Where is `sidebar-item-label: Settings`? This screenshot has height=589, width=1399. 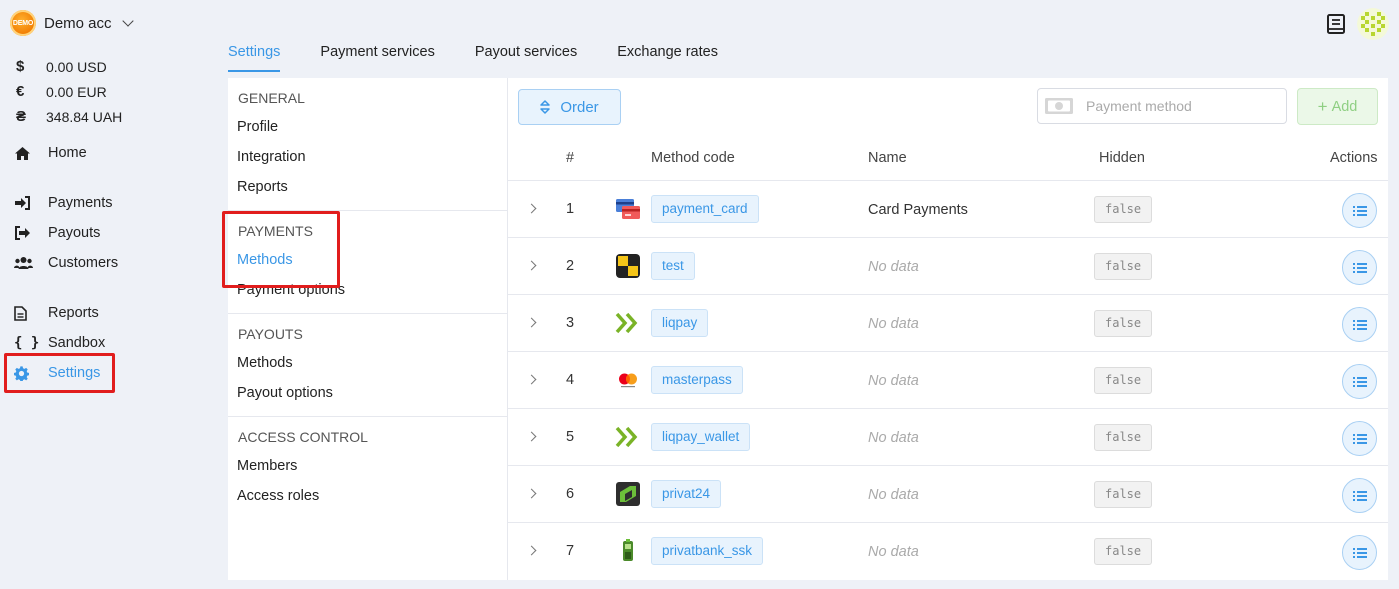 sidebar-item-label: Settings is located at coordinates (74, 373).